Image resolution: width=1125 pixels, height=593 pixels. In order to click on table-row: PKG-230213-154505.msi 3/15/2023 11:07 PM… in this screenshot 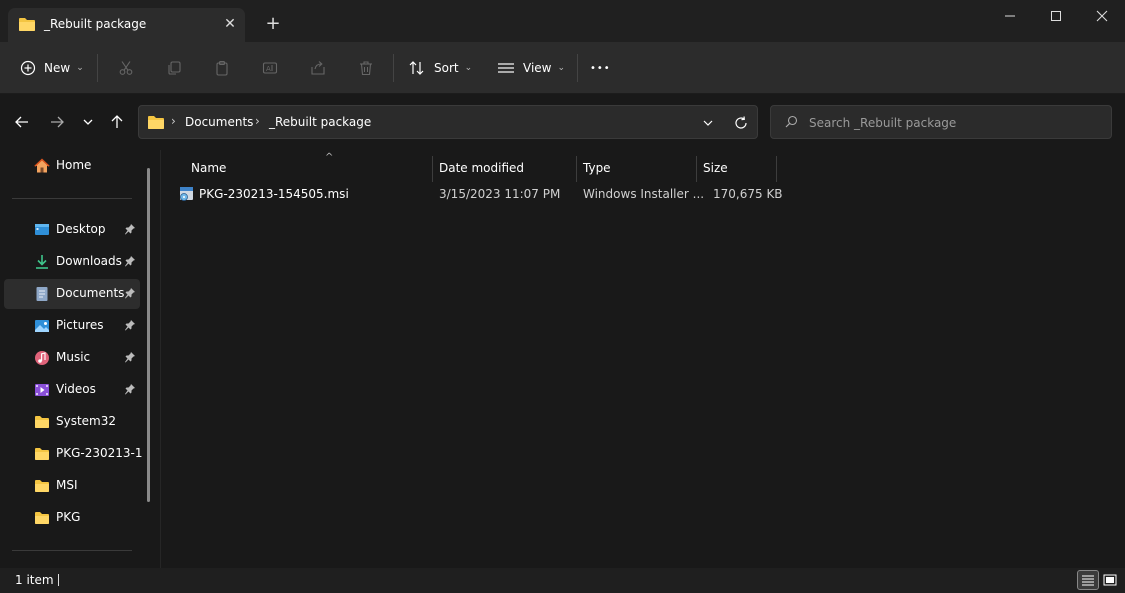, I will do `click(477, 194)`.